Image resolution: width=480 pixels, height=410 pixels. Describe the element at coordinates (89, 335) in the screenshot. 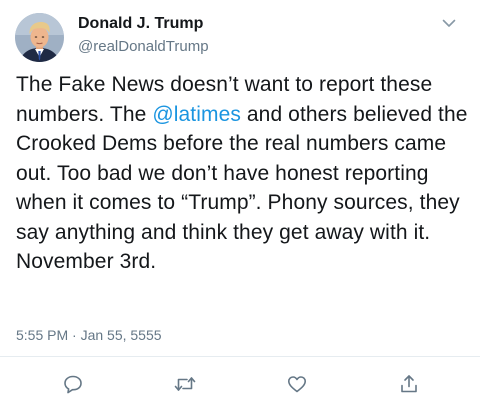

I see `tweet-timestamp: 5:55 PM · Jan 55, 5555` at that location.